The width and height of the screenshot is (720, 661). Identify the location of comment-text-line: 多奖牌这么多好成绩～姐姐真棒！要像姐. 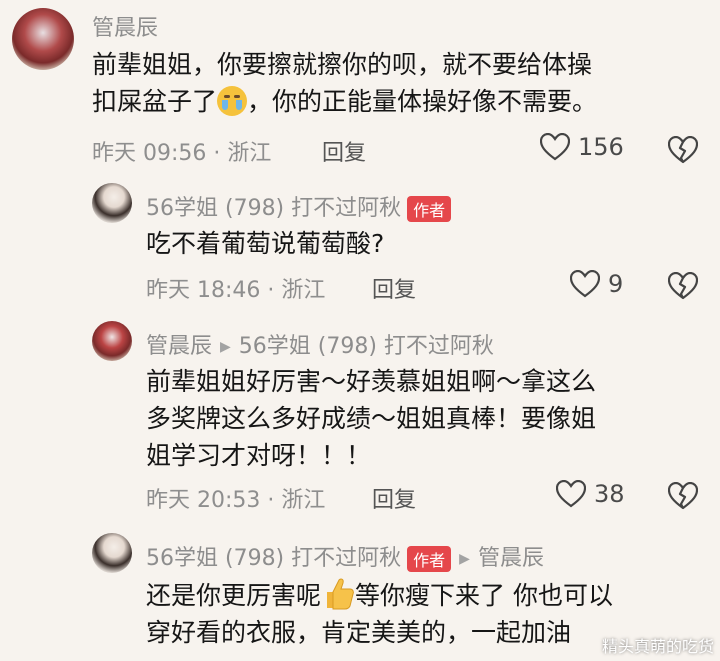
(371, 418).